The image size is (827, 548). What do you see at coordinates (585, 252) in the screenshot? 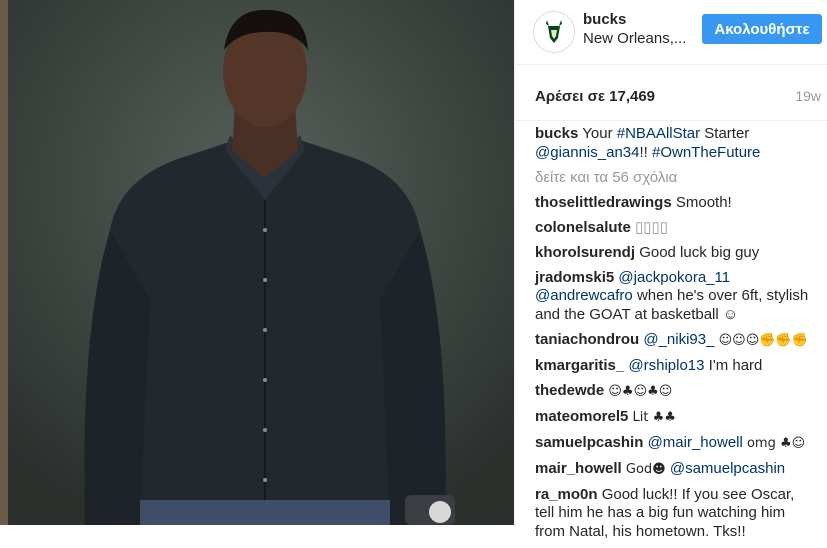
I see `comment-username: khorolsurendj` at bounding box center [585, 252].